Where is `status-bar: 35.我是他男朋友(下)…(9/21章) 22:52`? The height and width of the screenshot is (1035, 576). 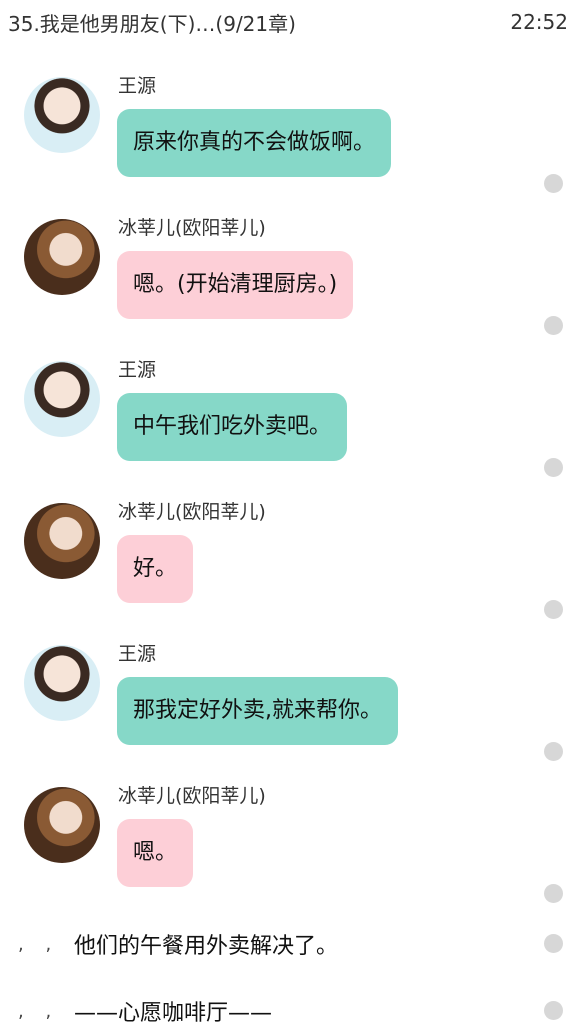
status-bar: 35.我是他男朋友(下)…(9/21章) 22:52 is located at coordinates (288, 20).